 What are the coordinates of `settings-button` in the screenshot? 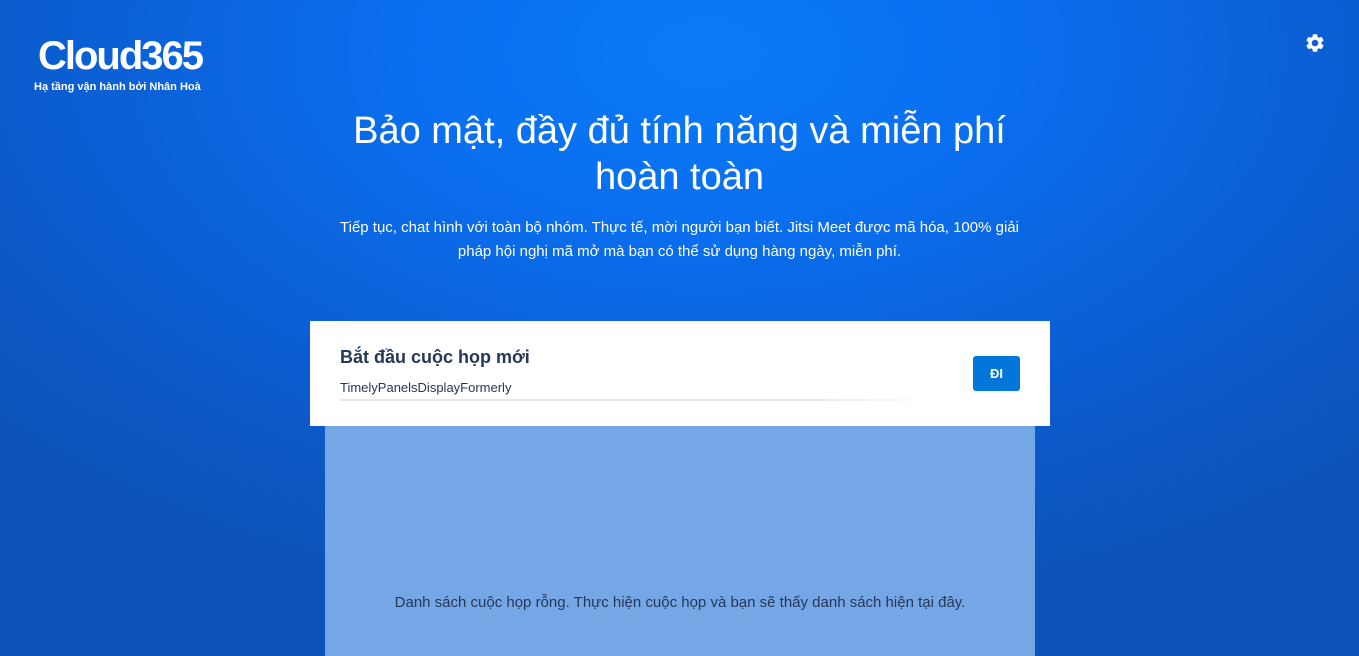 It's located at (1315, 43).